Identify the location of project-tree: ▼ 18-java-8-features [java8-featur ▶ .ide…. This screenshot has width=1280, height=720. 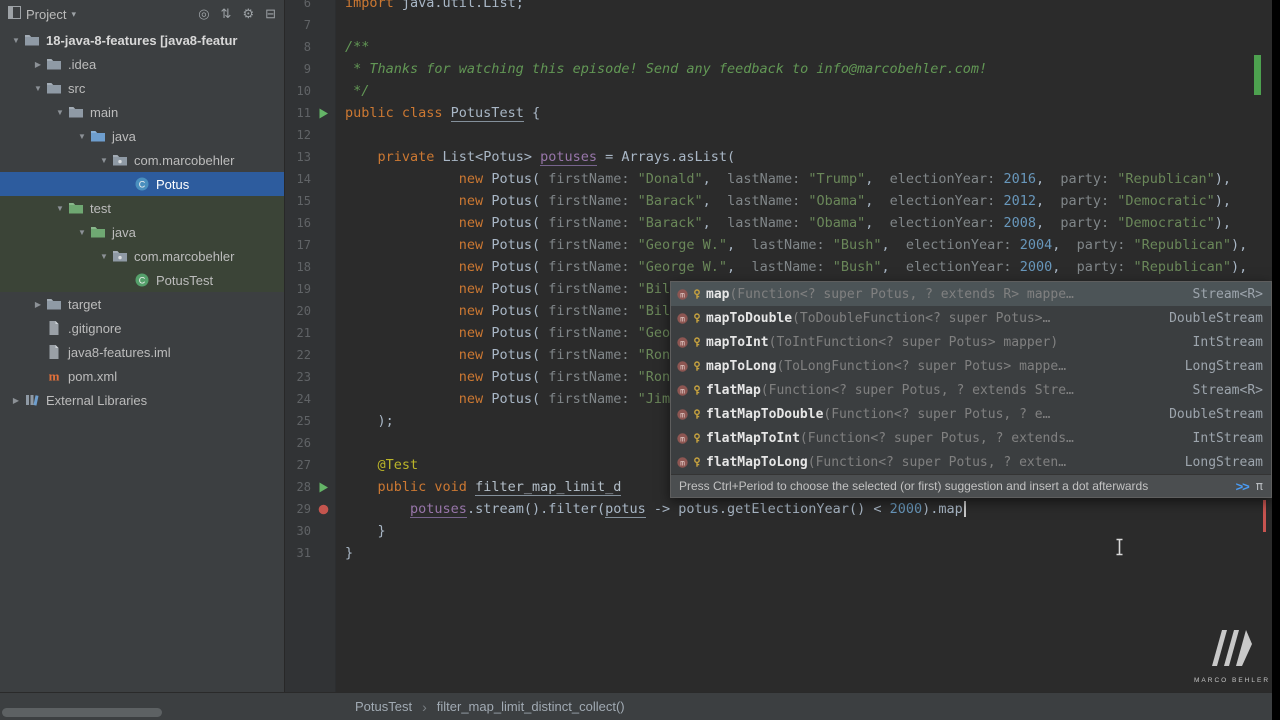
(142, 220).